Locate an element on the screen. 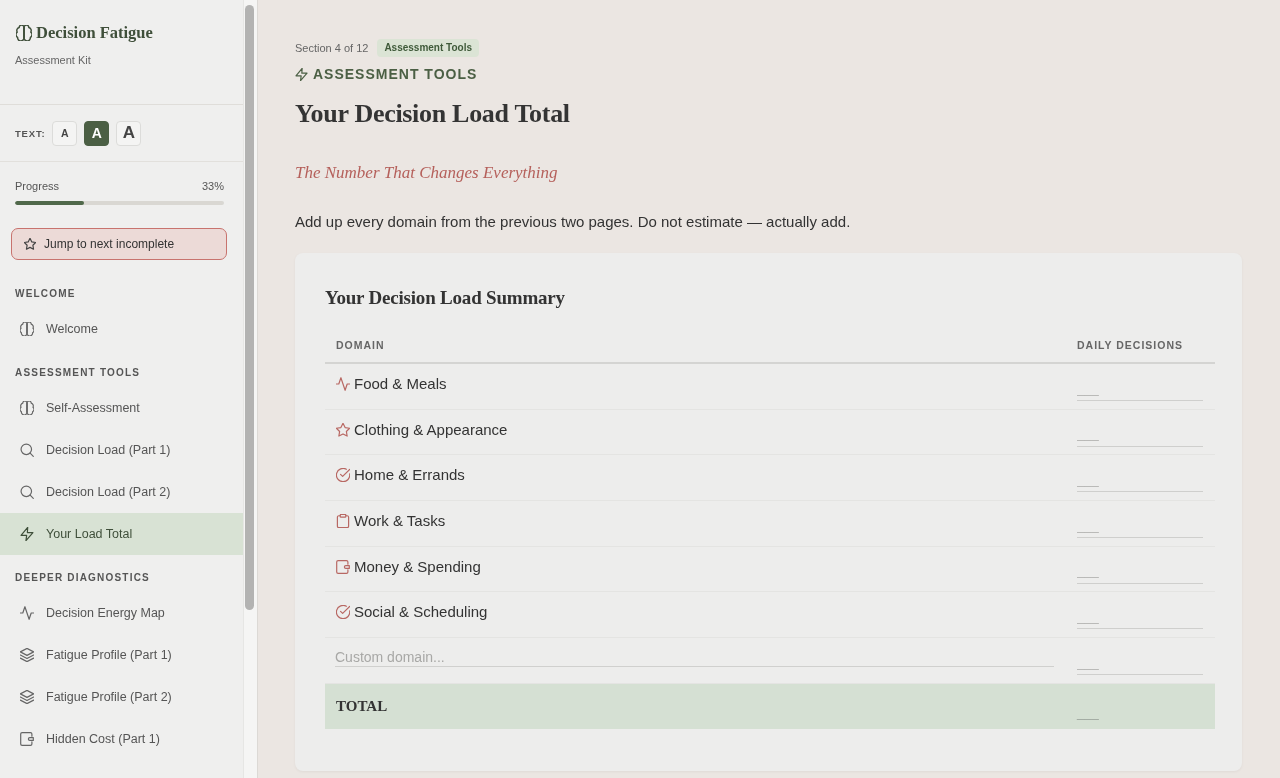  section-counter: Section 4 of 12 is located at coordinates (332, 48).